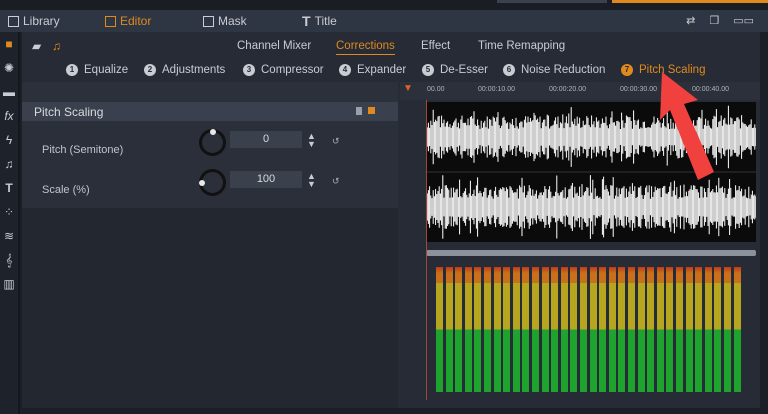 The height and width of the screenshot is (414, 768). What do you see at coordinates (9, 44) in the screenshot?
I see `media-icon: ■` at bounding box center [9, 44].